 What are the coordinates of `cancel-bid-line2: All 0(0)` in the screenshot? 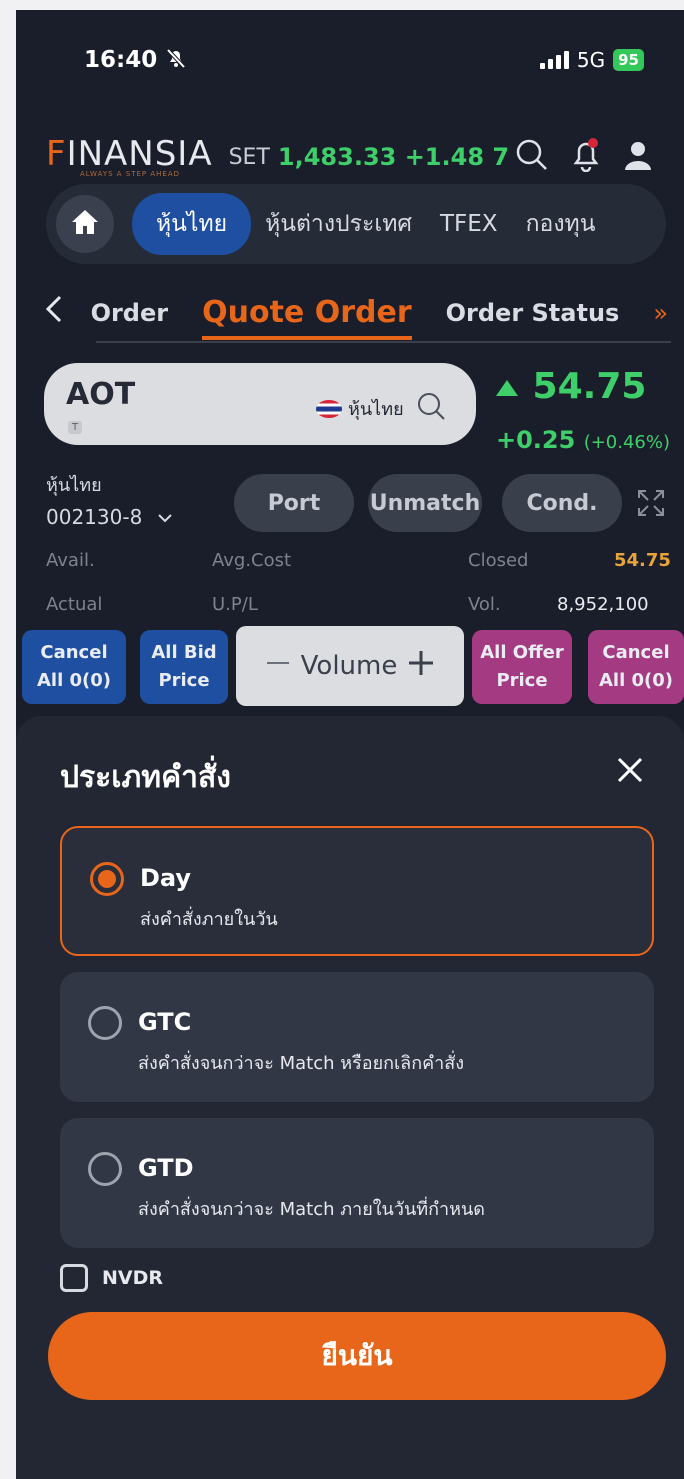 It's located at (74, 680).